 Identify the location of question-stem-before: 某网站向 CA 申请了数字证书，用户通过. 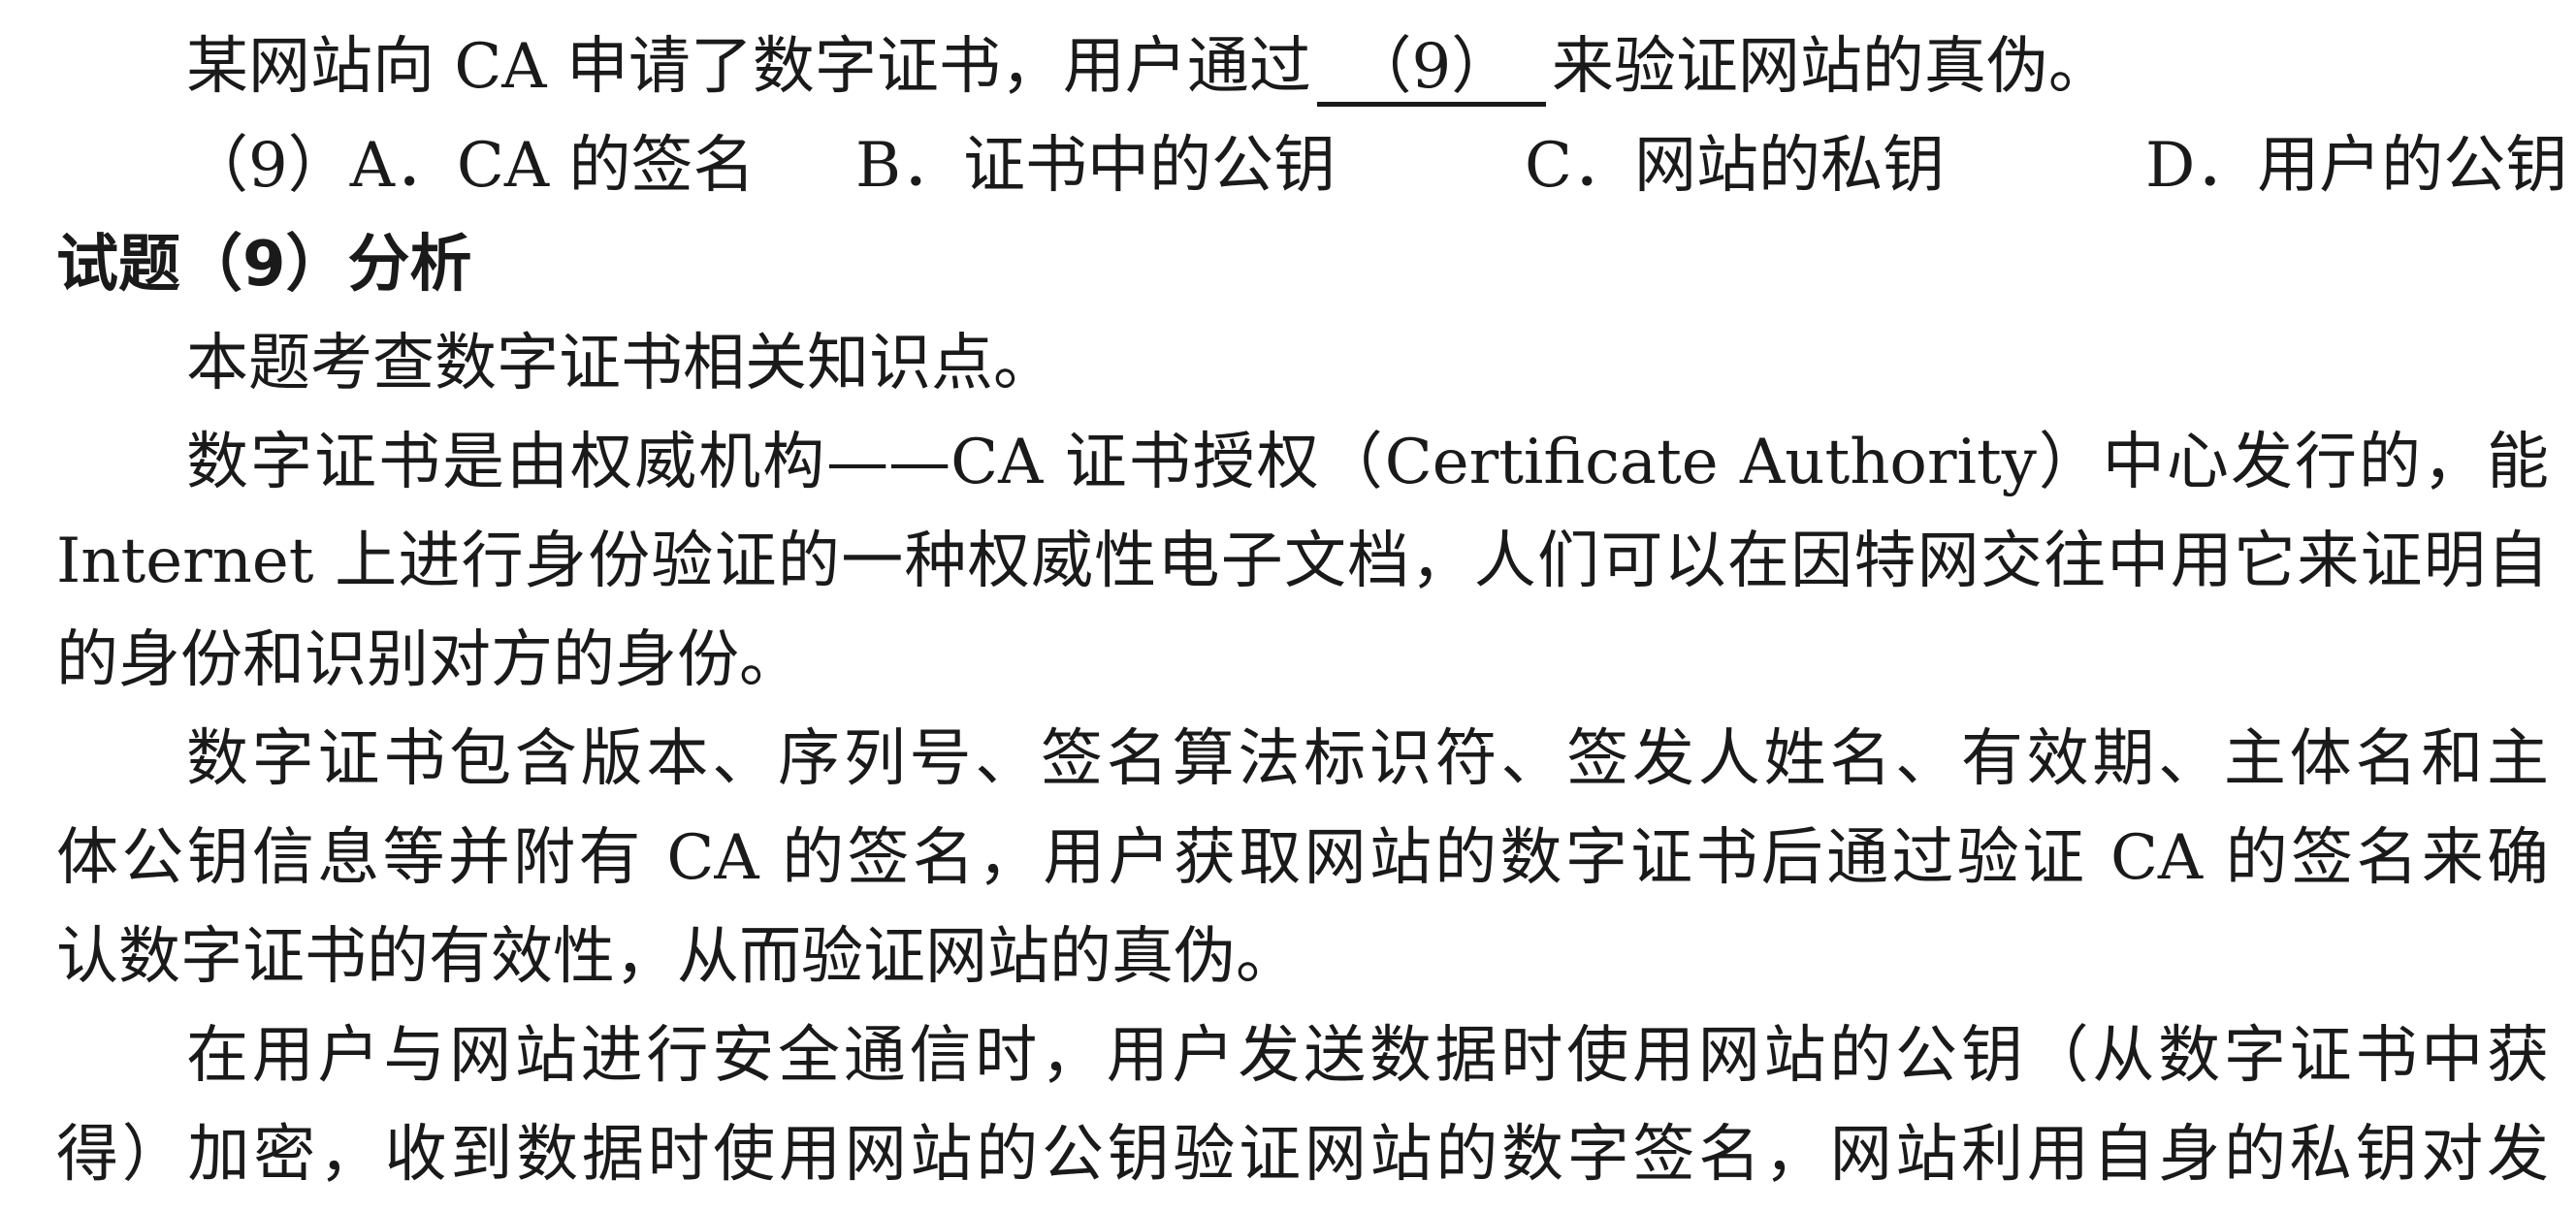
(748, 67).